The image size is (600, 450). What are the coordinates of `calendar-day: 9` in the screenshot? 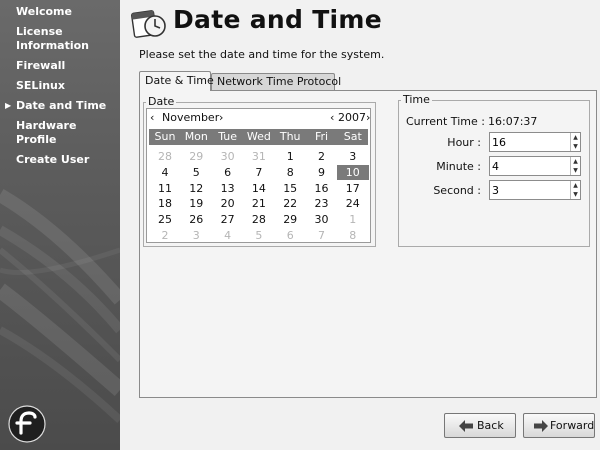 It's located at (322, 172).